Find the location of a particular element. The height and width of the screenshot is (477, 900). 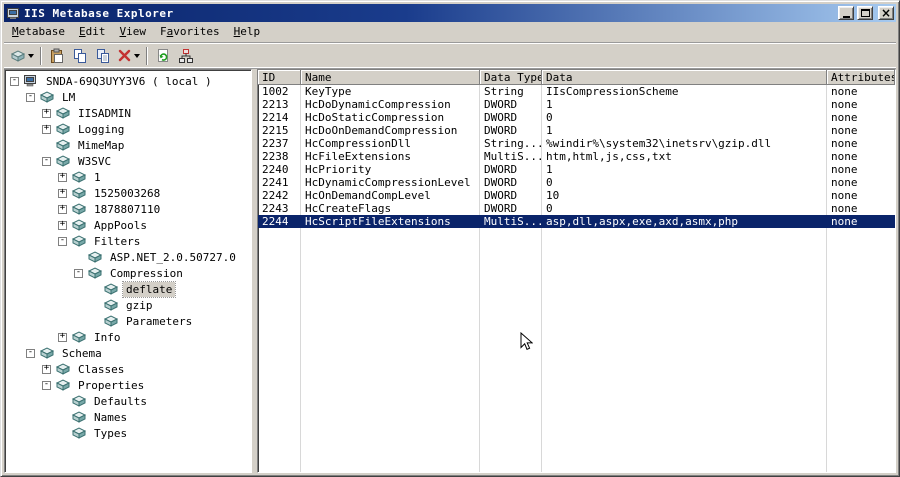

menu-help: Help is located at coordinates (247, 32).